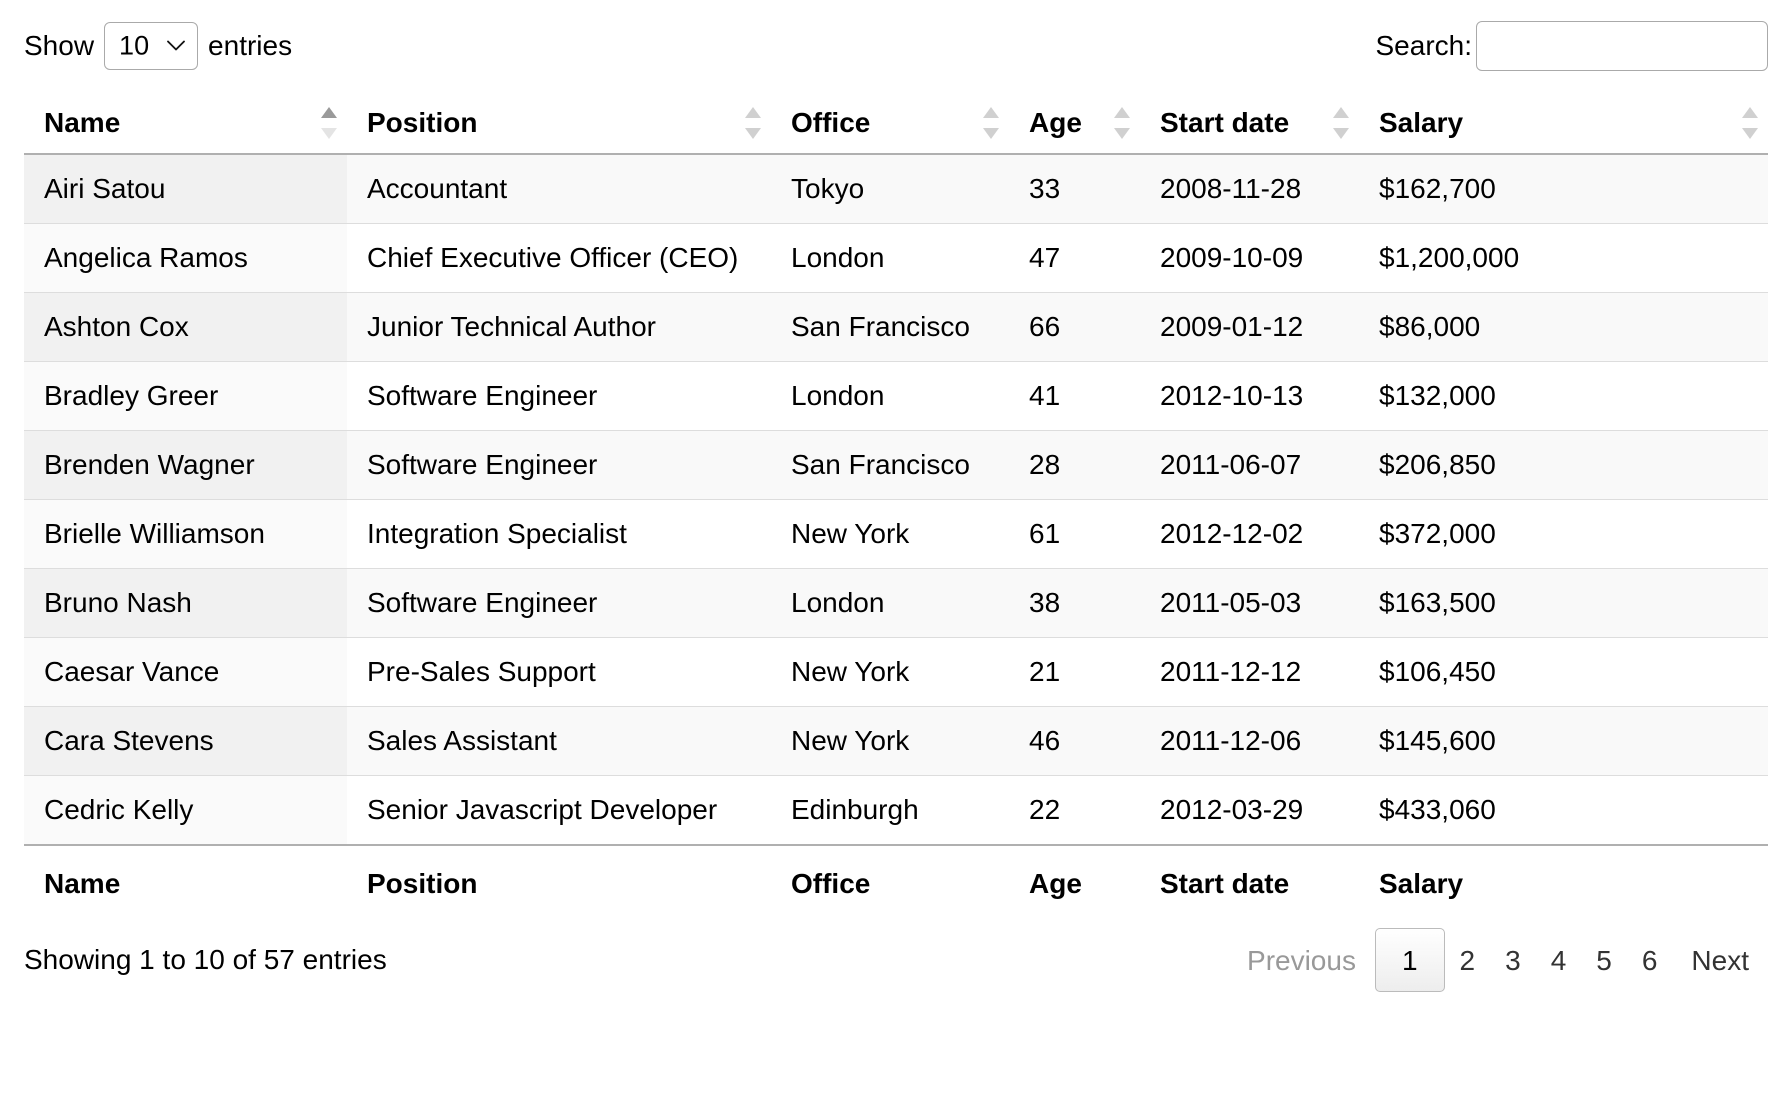  I want to click on cell-age: 33, so click(1074, 189).